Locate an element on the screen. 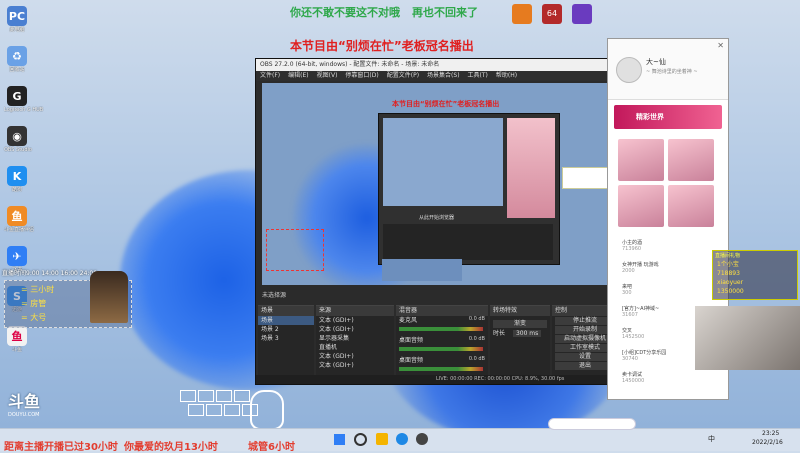  control-button: 工作室模式 is located at coordinates (585, 348).